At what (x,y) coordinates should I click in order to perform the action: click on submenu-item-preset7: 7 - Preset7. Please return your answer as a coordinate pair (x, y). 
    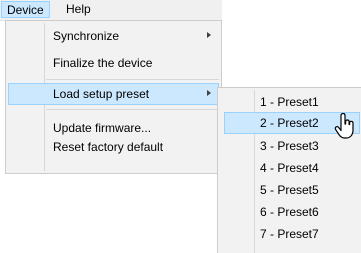
    Looking at the image, I should click on (290, 234).